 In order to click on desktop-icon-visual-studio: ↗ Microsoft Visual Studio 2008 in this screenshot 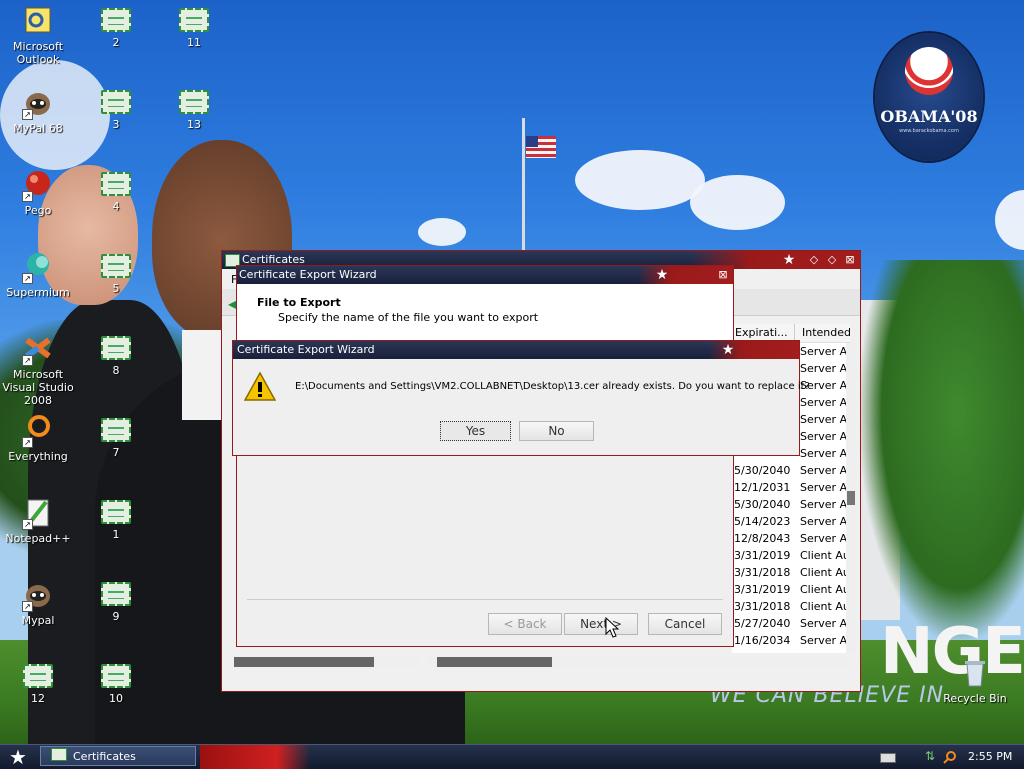, I will do `click(38, 369)`.